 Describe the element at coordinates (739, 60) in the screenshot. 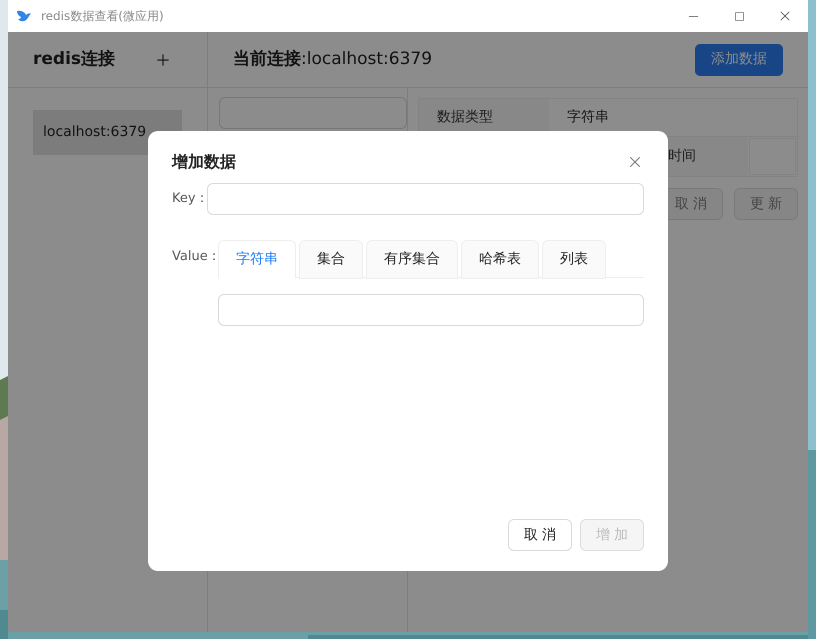

I see `add-data-button: 添加数据` at that location.